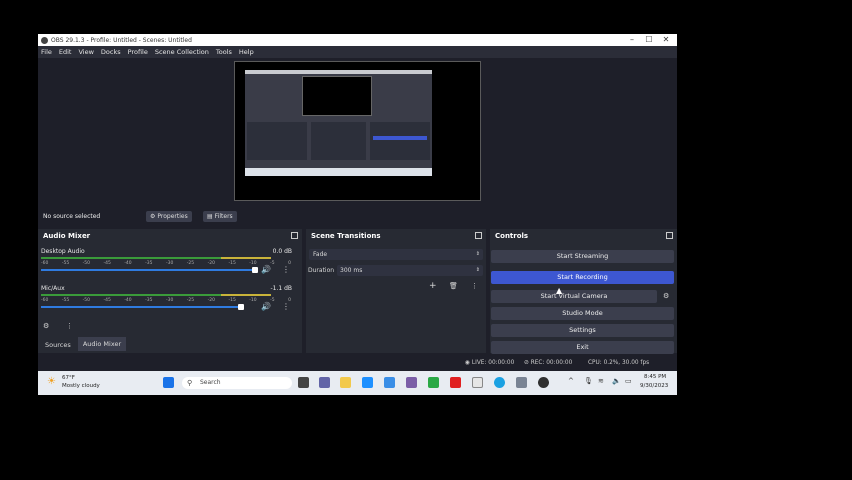 The image size is (852, 480). I want to click on desktop-audio-volume-slider, so click(149, 270).